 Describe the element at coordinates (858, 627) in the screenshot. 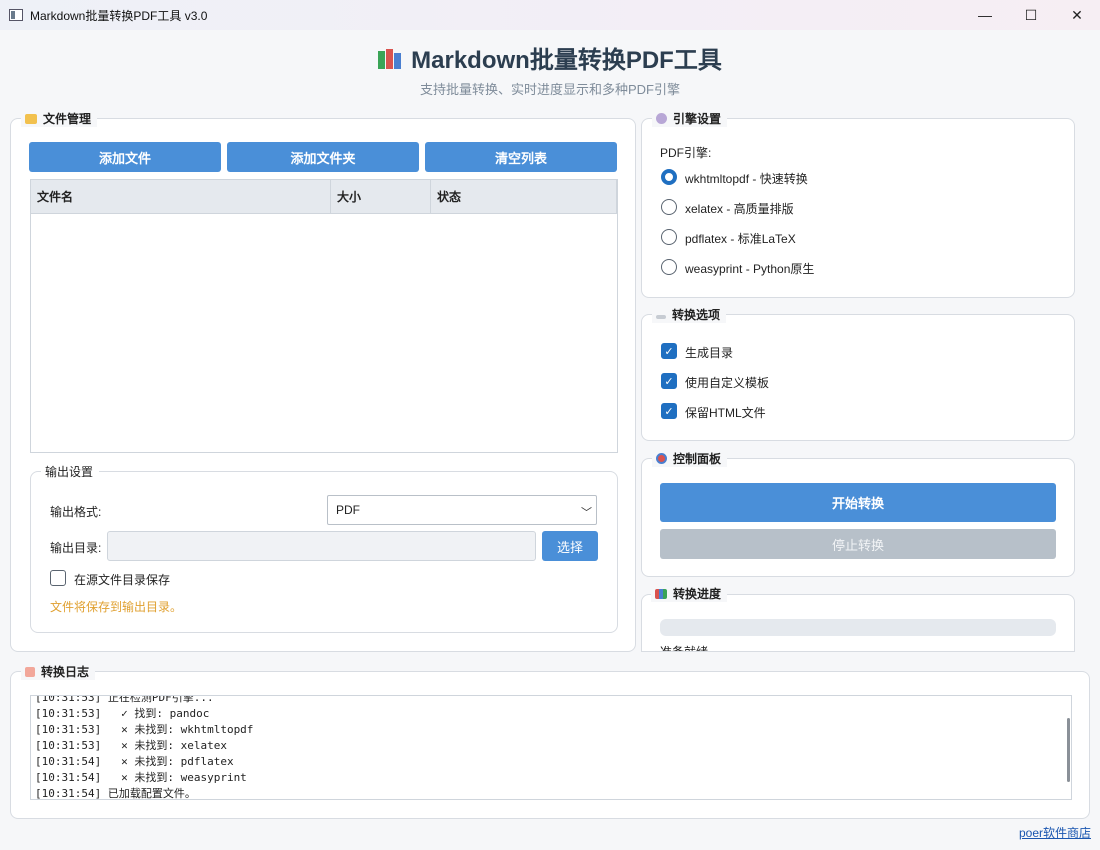

I see `progress-bar` at that location.